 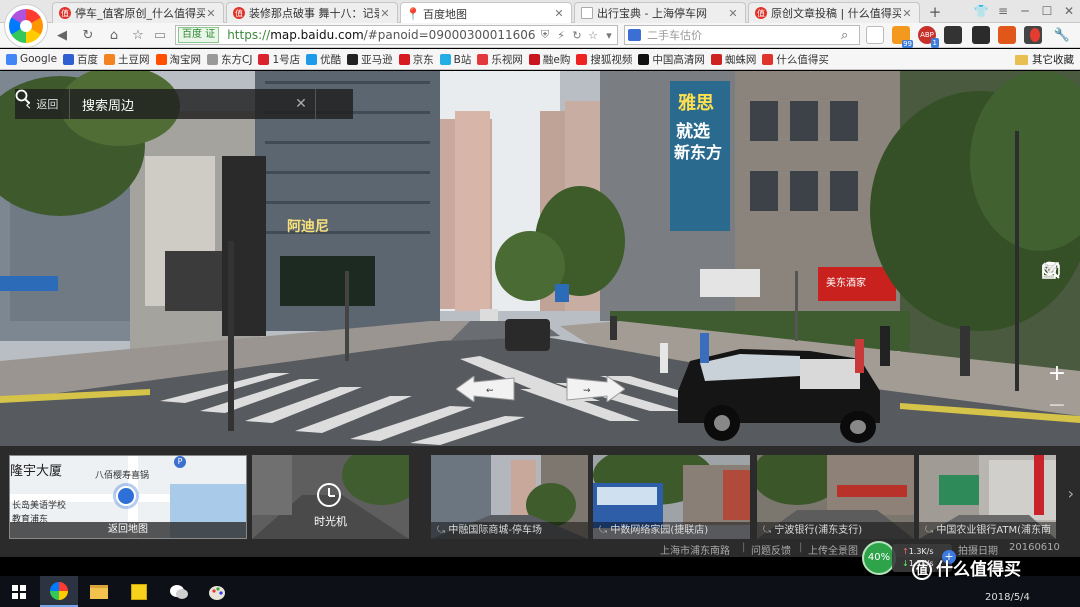 I want to click on wechat-icon, so click(x=179, y=591).